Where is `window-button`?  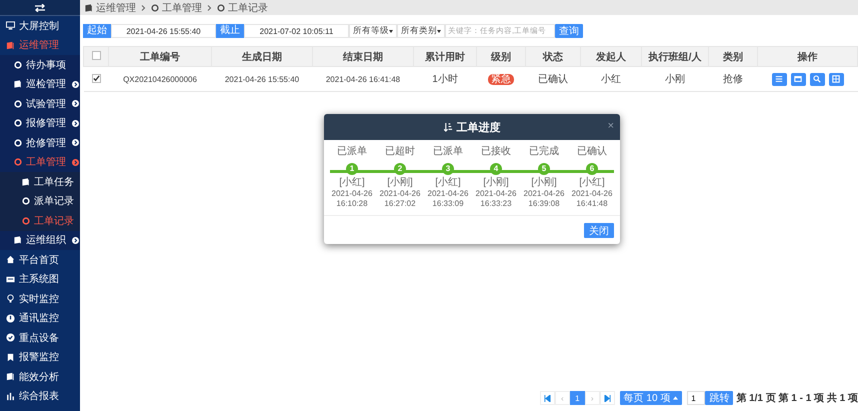 window-button is located at coordinates (798, 79).